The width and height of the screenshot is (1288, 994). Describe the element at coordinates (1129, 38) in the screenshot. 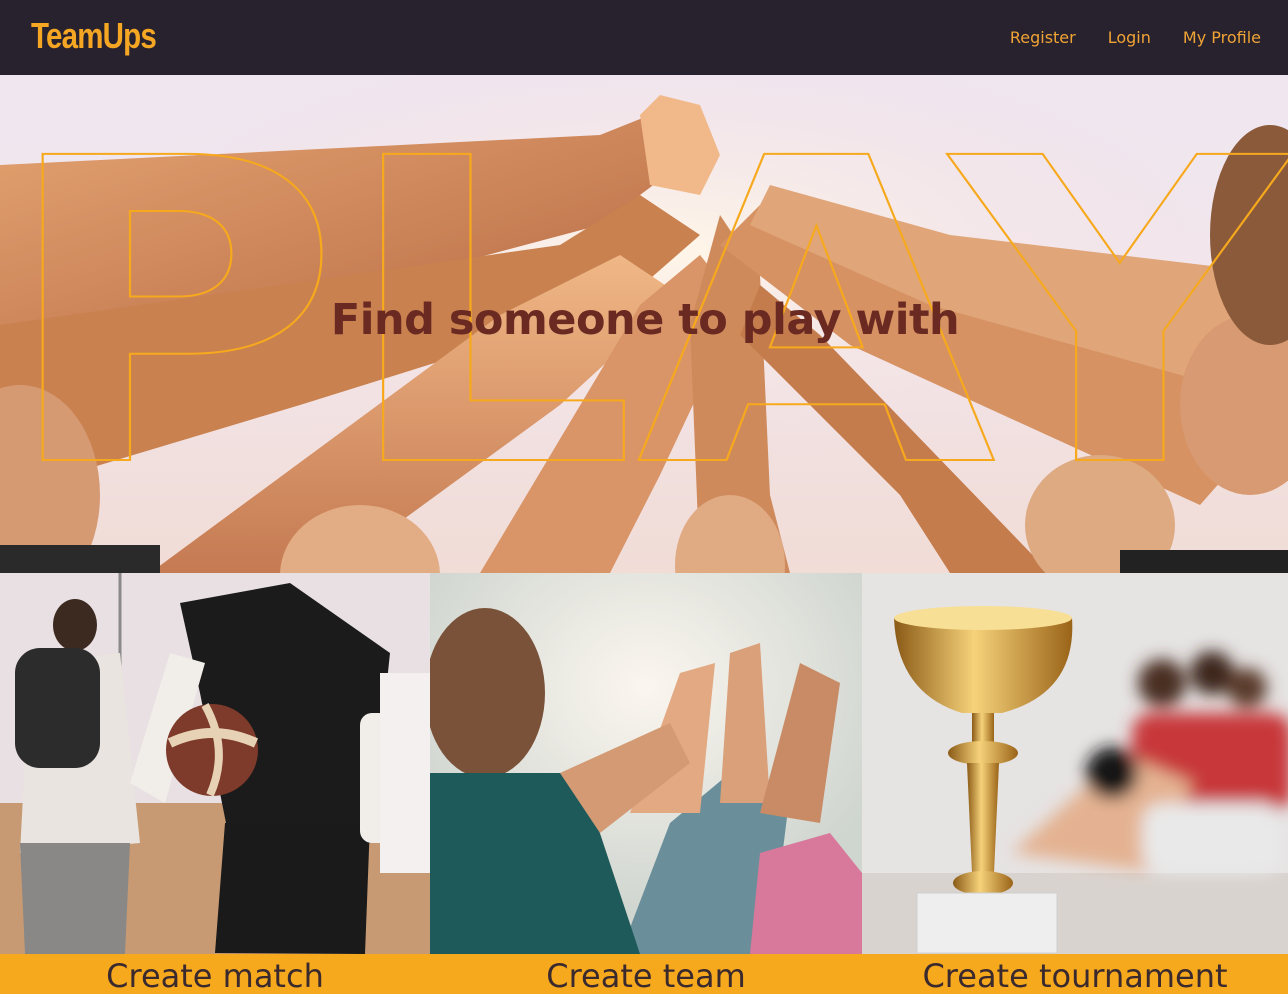

I see `nav-login-link: Login` at that location.